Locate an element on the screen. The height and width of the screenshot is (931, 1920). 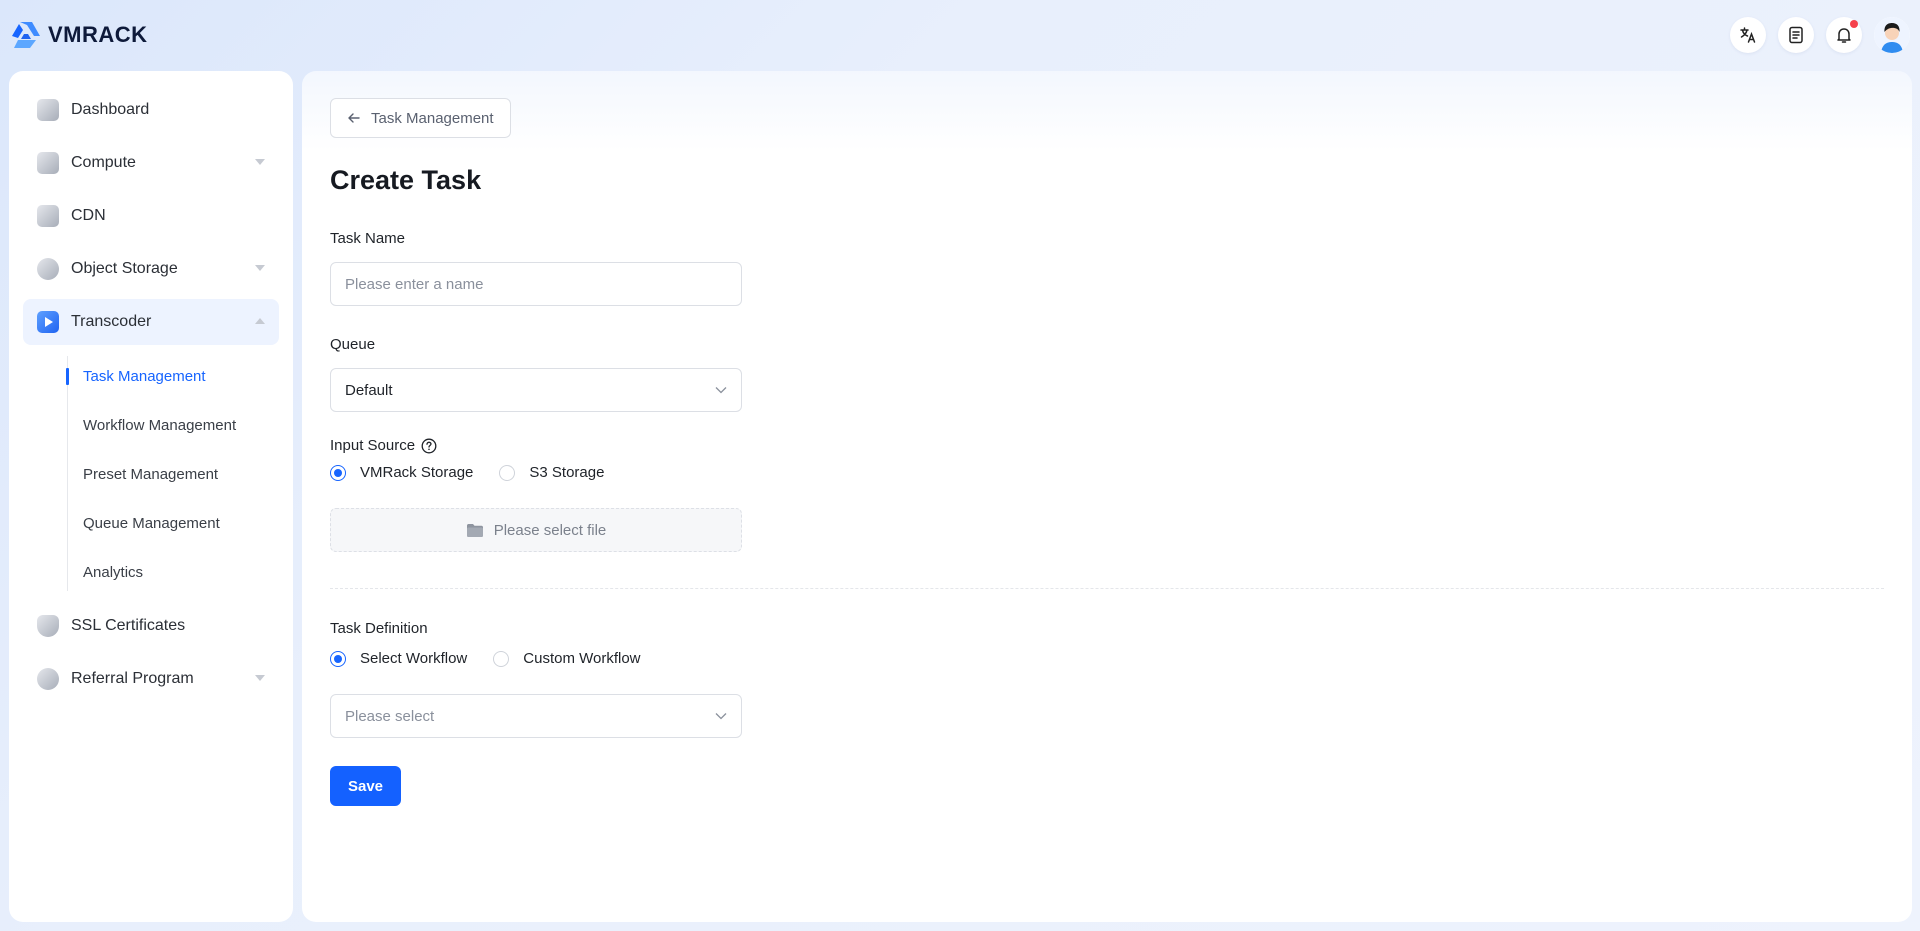
radio-label: S3 Storage is located at coordinates (567, 472).